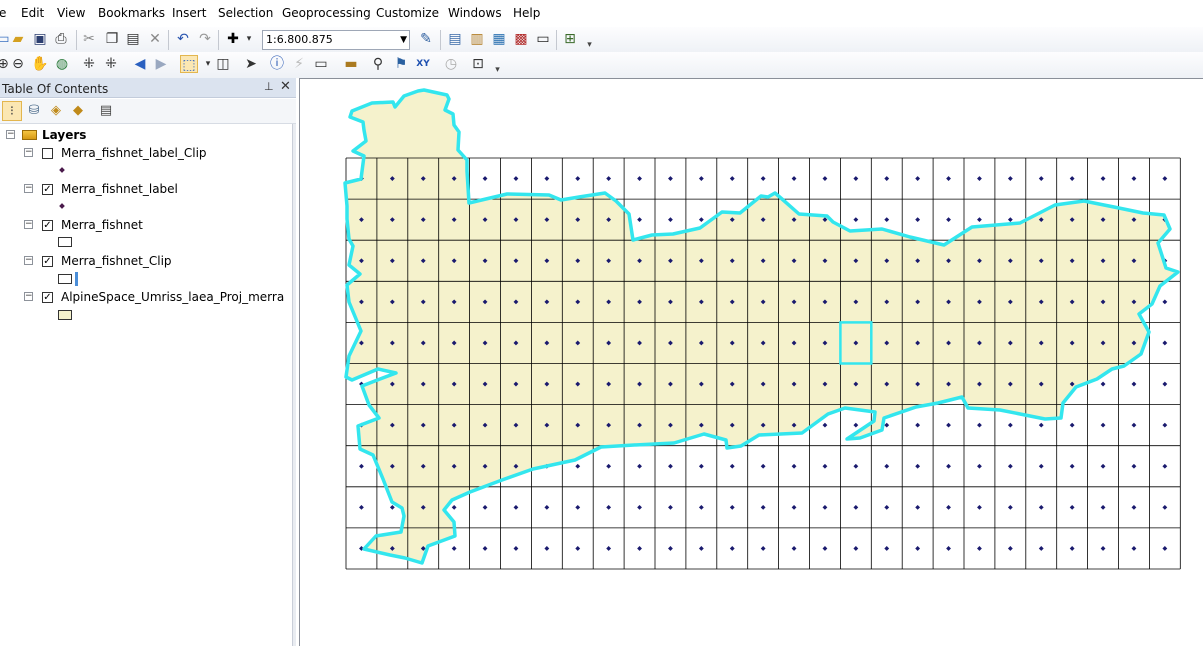  What do you see at coordinates (543, 39) in the screenshot?
I see `python-window-icon: ▭` at bounding box center [543, 39].